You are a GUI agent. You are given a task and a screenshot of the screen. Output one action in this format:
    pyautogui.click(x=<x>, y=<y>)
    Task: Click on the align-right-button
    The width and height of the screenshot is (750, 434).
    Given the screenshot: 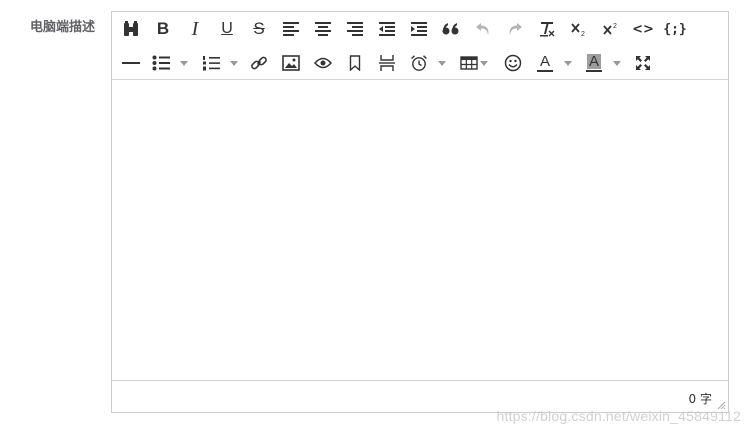 What is the action you would take?
    pyautogui.click(x=355, y=29)
    